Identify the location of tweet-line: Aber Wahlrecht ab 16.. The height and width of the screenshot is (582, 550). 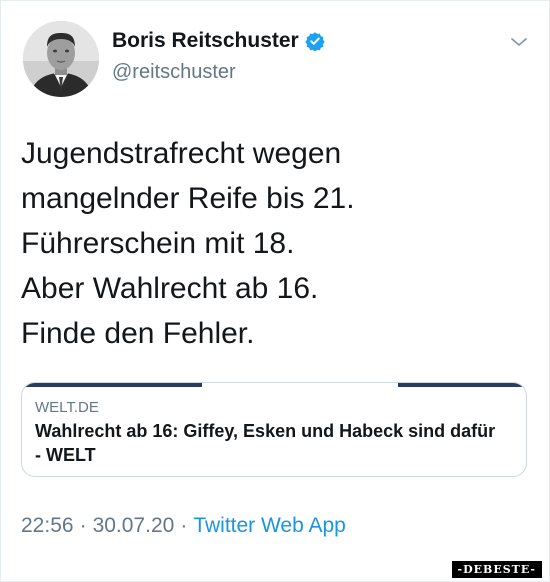
(170, 288).